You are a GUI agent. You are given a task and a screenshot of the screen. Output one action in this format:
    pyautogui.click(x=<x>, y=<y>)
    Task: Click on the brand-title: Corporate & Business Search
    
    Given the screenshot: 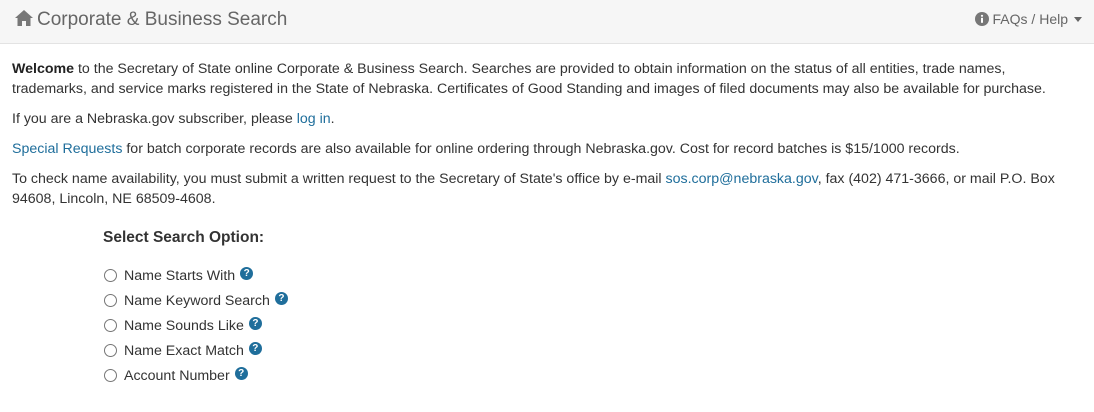 What is the action you would take?
    pyautogui.click(x=162, y=20)
    